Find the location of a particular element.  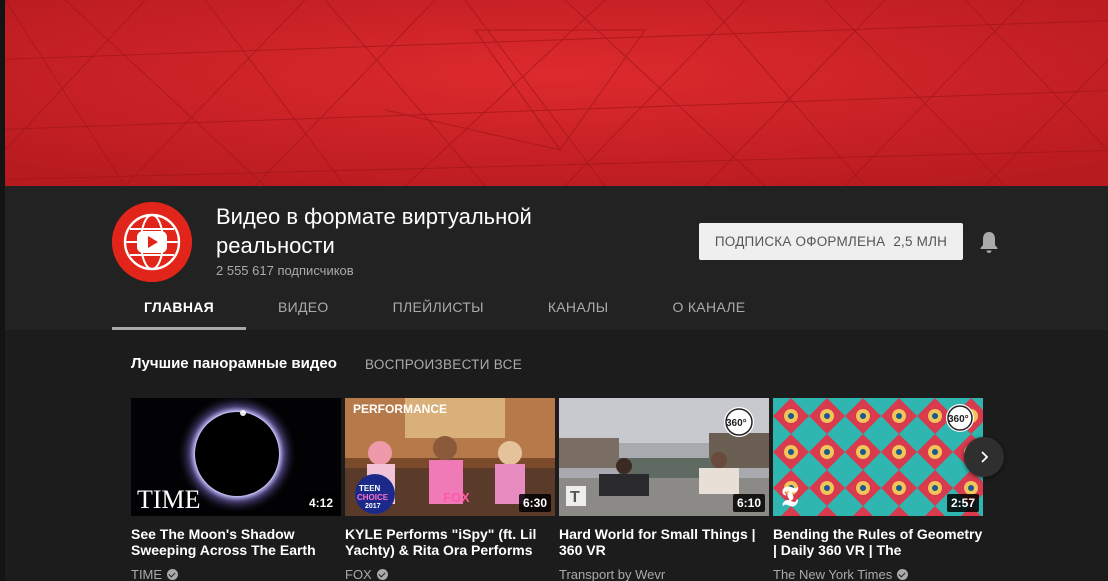

video-thumbnail: 360° 𝕿 2:57 is located at coordinates (878, 457).